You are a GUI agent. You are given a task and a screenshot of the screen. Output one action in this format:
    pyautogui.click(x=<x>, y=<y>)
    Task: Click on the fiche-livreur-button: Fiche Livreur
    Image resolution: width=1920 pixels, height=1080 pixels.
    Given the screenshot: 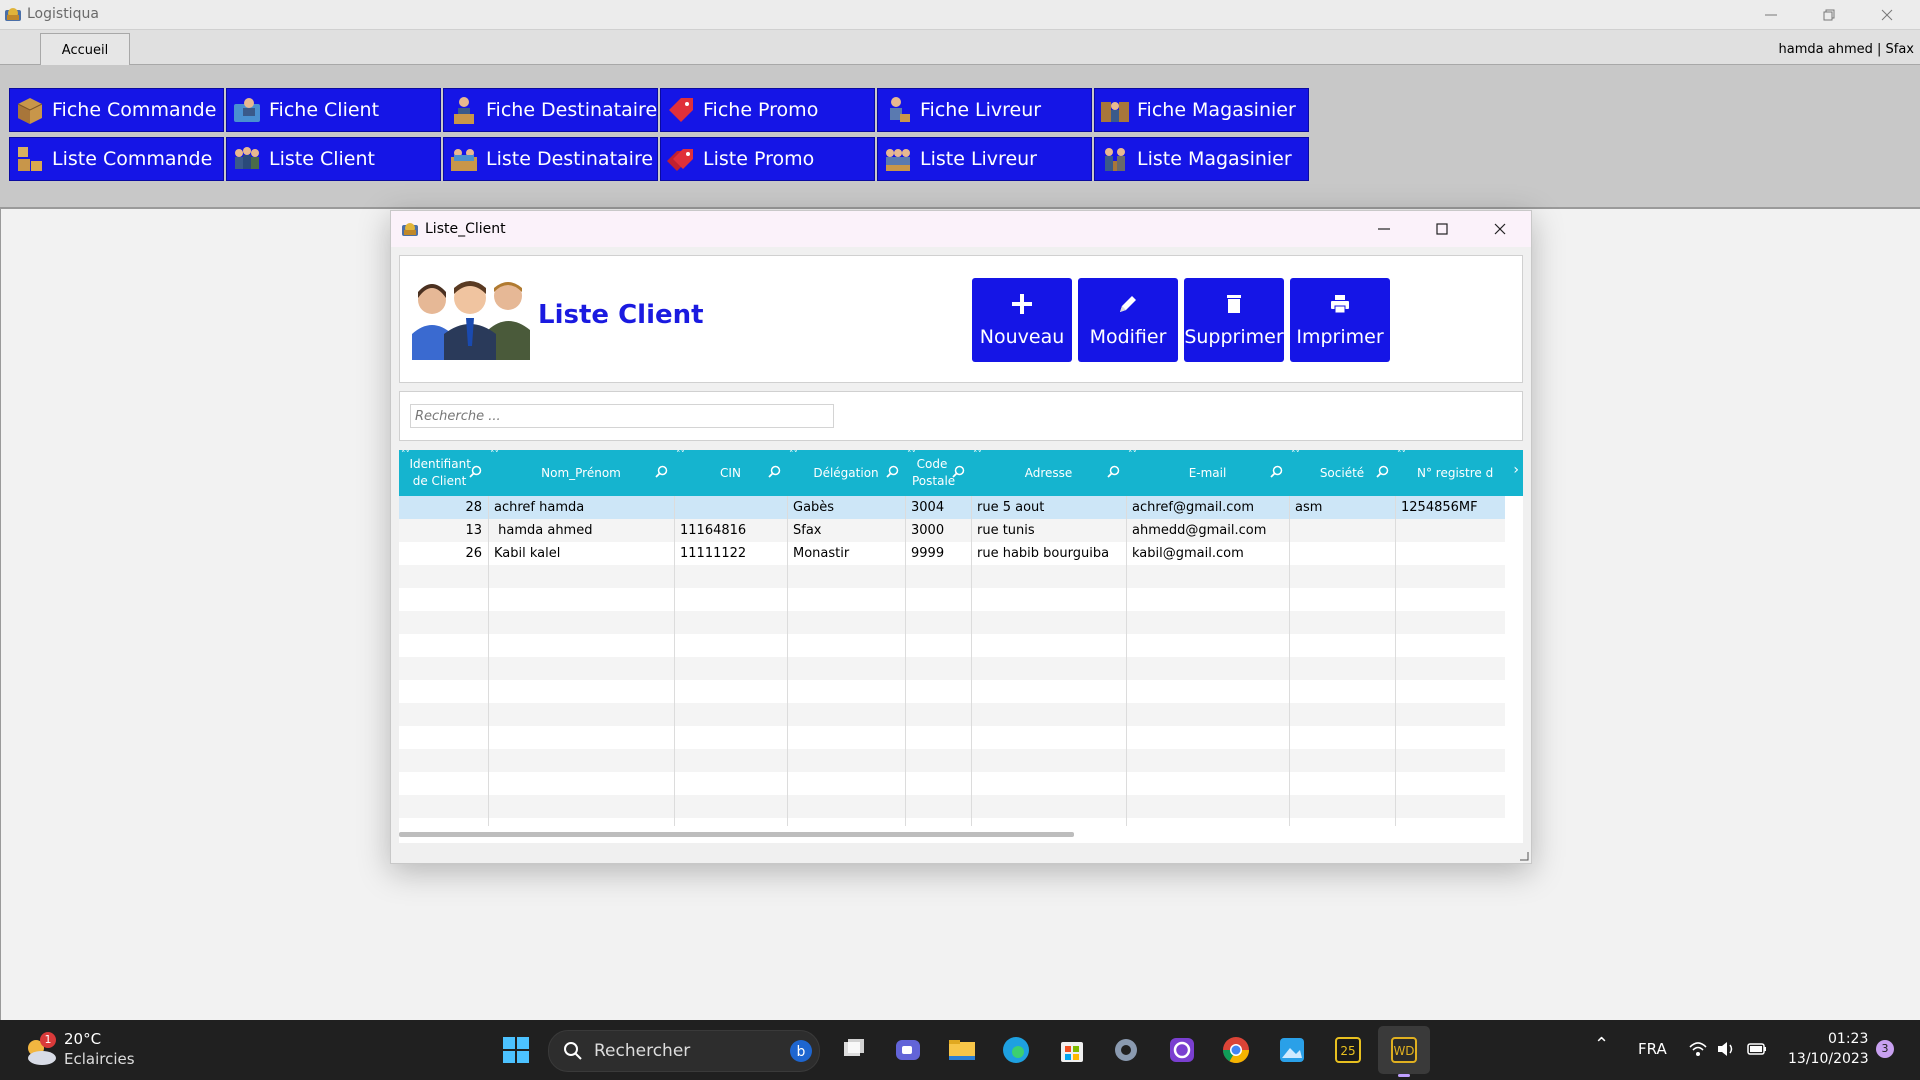 What is the action you would take?
    pyautogui.click(x=984, y=110)
    